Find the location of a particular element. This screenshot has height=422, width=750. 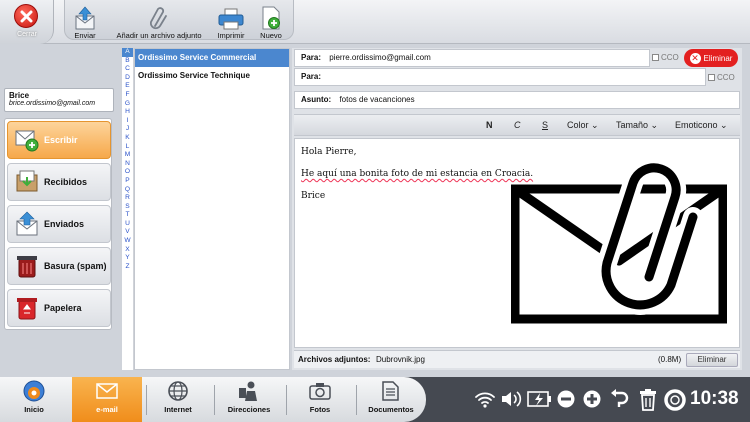

subject-value: fotos de vacanciones is located at coordinates (377, 99).